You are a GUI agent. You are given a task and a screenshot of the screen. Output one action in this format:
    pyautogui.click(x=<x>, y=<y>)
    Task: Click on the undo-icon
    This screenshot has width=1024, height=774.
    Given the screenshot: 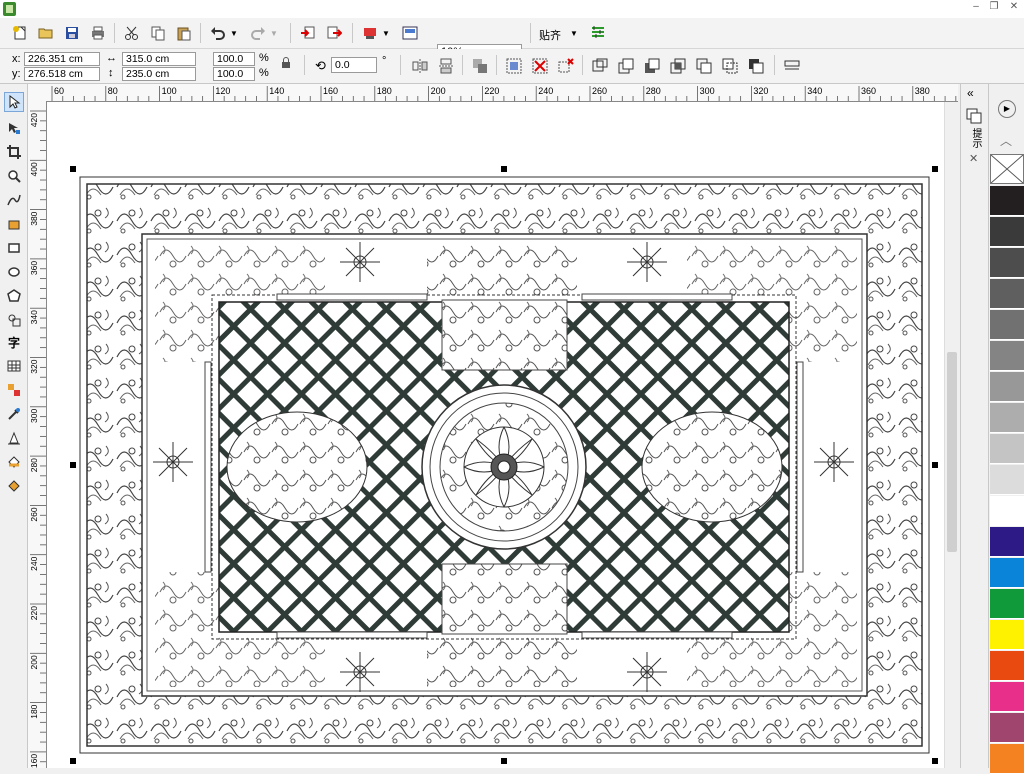 What is the action you would take?
    pyautogui.click(x=218, y=33)
    